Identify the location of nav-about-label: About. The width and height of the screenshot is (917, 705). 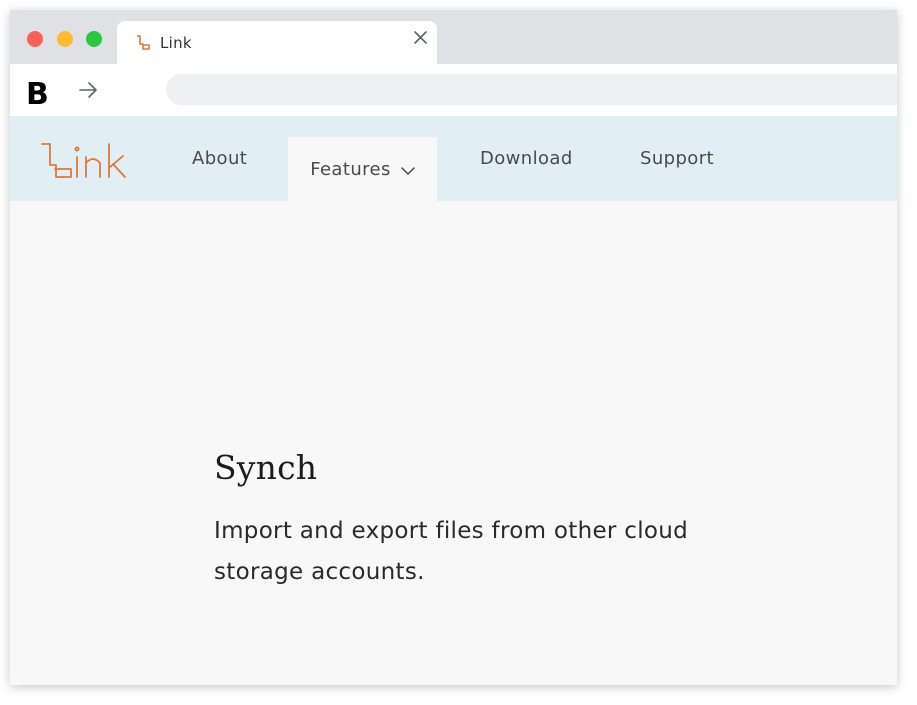
(220, 158).